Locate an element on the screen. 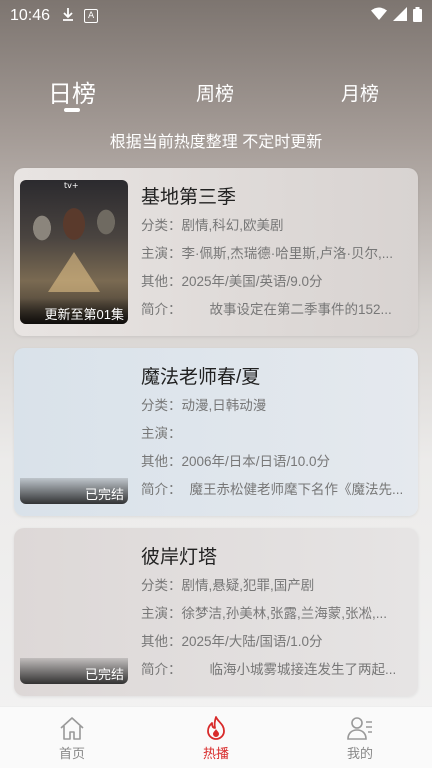 The height and width of the screenshot is (768, 432). ranking-subtitle: 根据当前热度整理 不定时更新 is located at coordinates (216, 142).